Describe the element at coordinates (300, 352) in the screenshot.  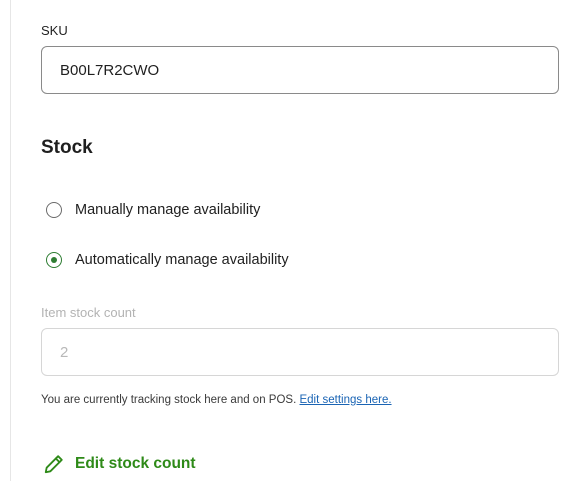
I see `stock-count-input` at that location.